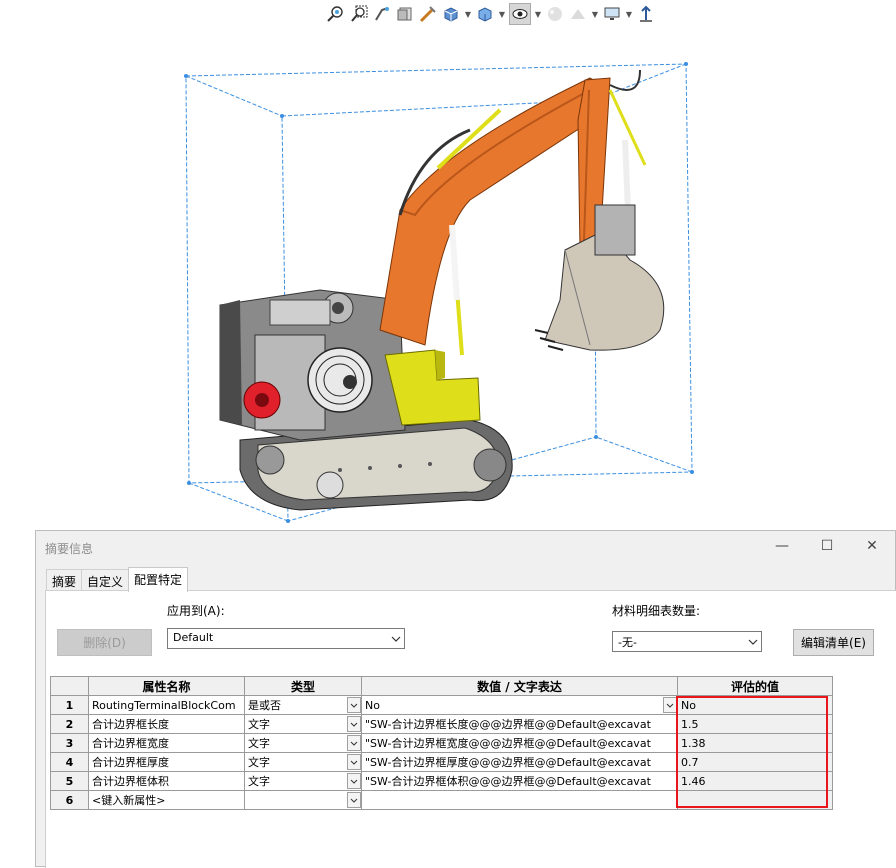 The image size is (896, 868). What do you see at coordinates (69, 800) in the screenshot?
I see `row-number: 6` at bounding box center [69, 800].